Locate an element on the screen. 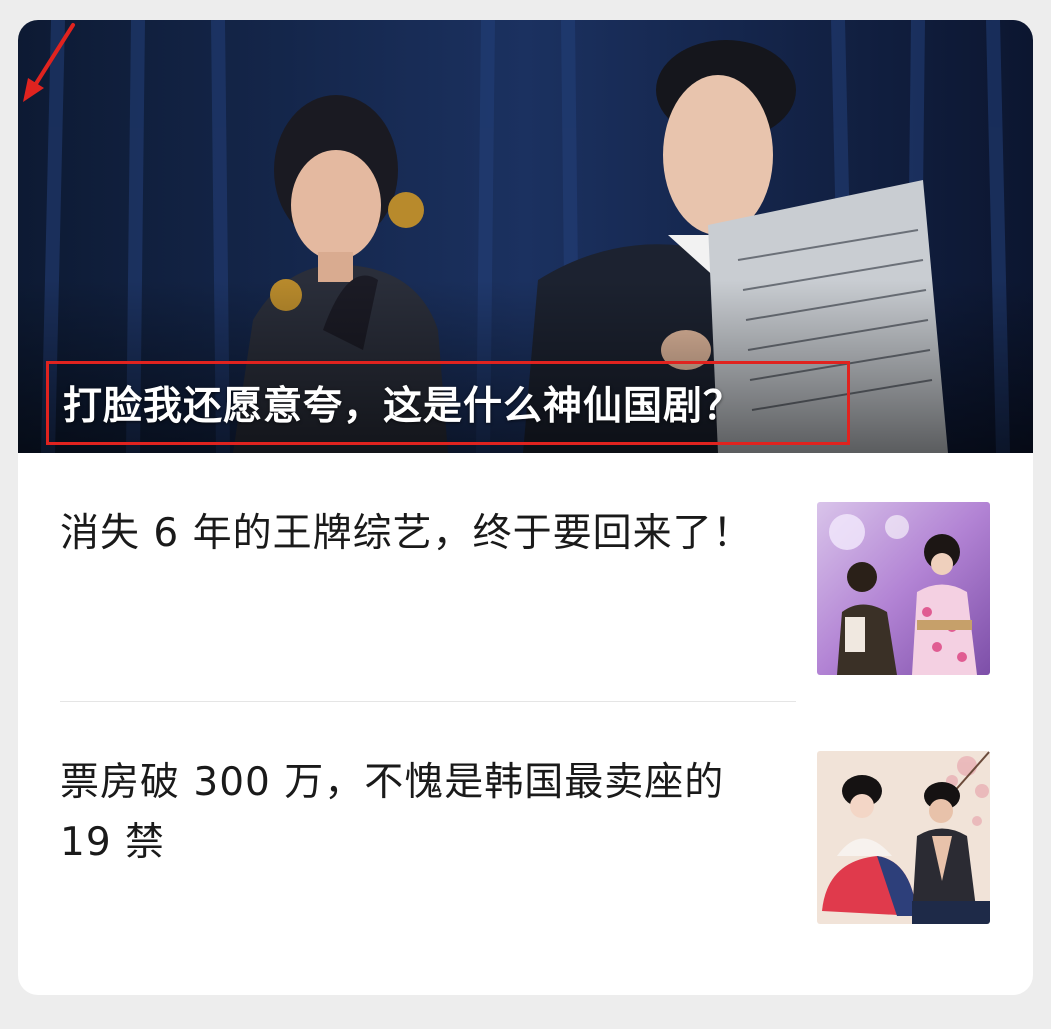 The width and height of the screenshot is (1051, 1029). article-list-item: 票房破 300 万，不愧是韩国最卖座的 19 禁 is located at coordinates (525, 837).